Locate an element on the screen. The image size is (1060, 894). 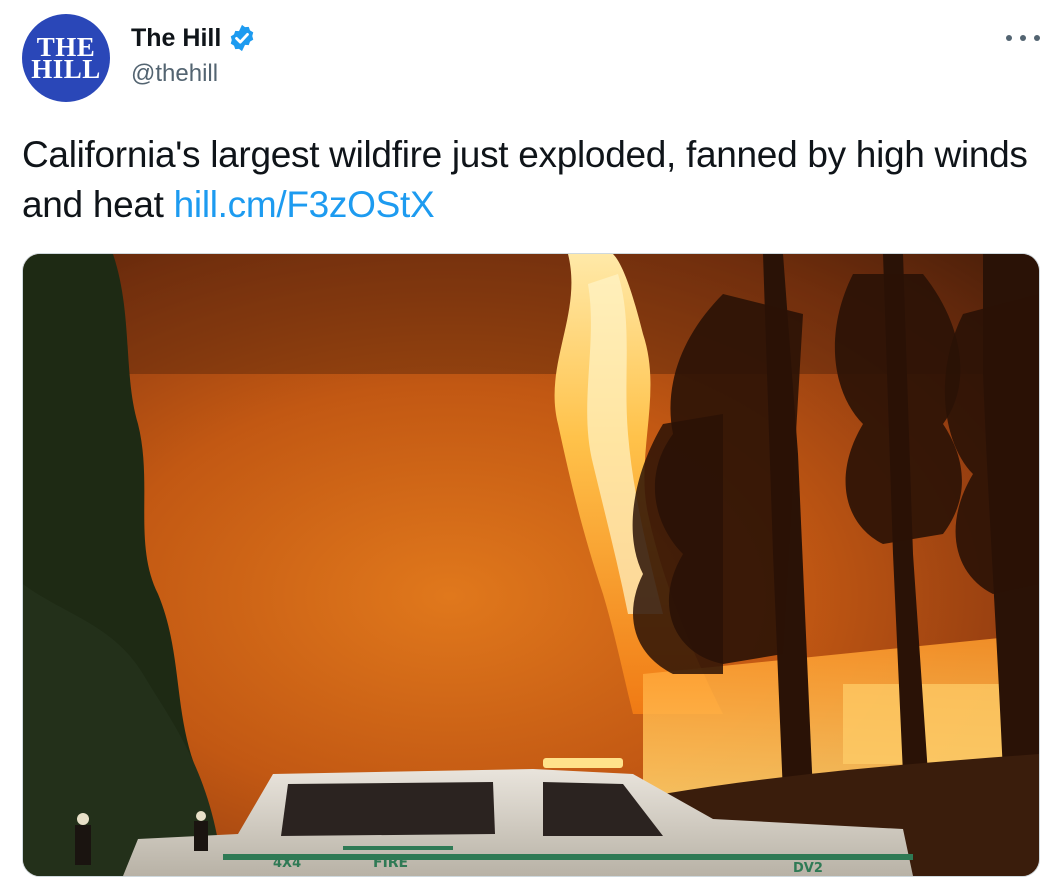
truck-badge: 4X4 is located at coordinates (287, 863).